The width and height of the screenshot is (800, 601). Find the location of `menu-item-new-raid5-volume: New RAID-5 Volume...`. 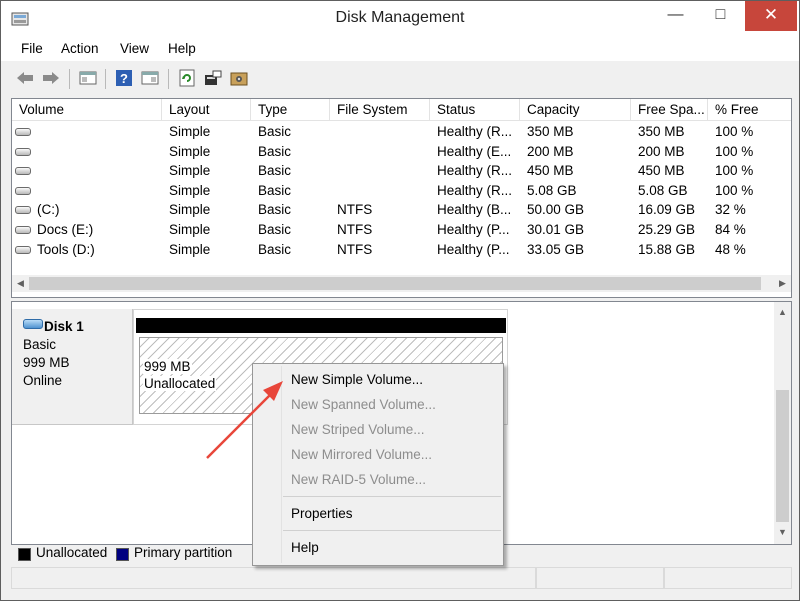

menu-item-new-raid5-volume: New RAID-5 Volume... is located at coordinates (358, 479).